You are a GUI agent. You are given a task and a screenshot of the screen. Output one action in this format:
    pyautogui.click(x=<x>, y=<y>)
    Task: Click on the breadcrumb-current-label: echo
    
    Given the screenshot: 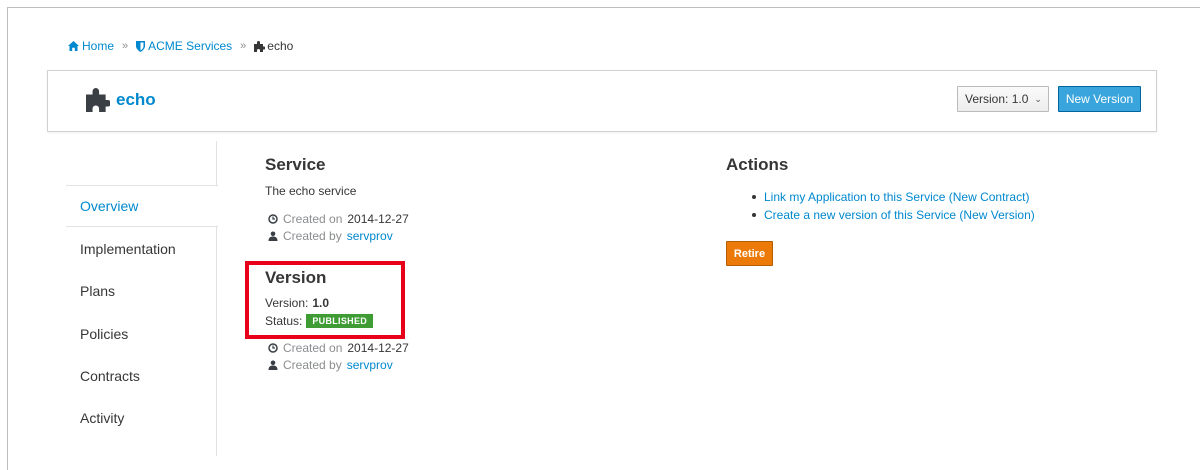 What is the action you would take?
    pyautogui.click(x=280, y=46)
    